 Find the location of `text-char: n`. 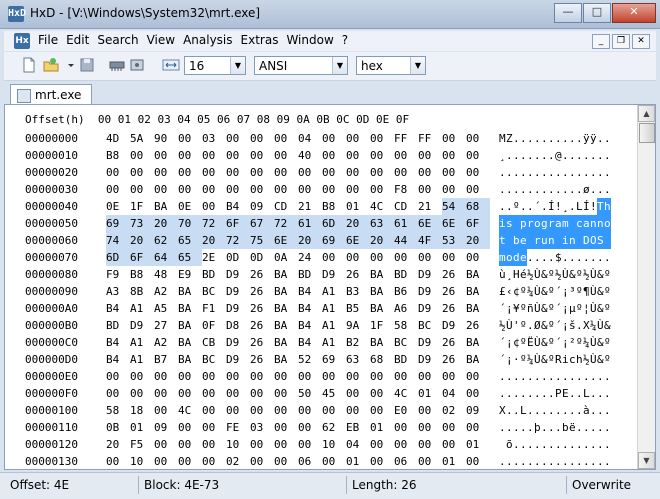

text-char: n is located at coordinates (551, 240).